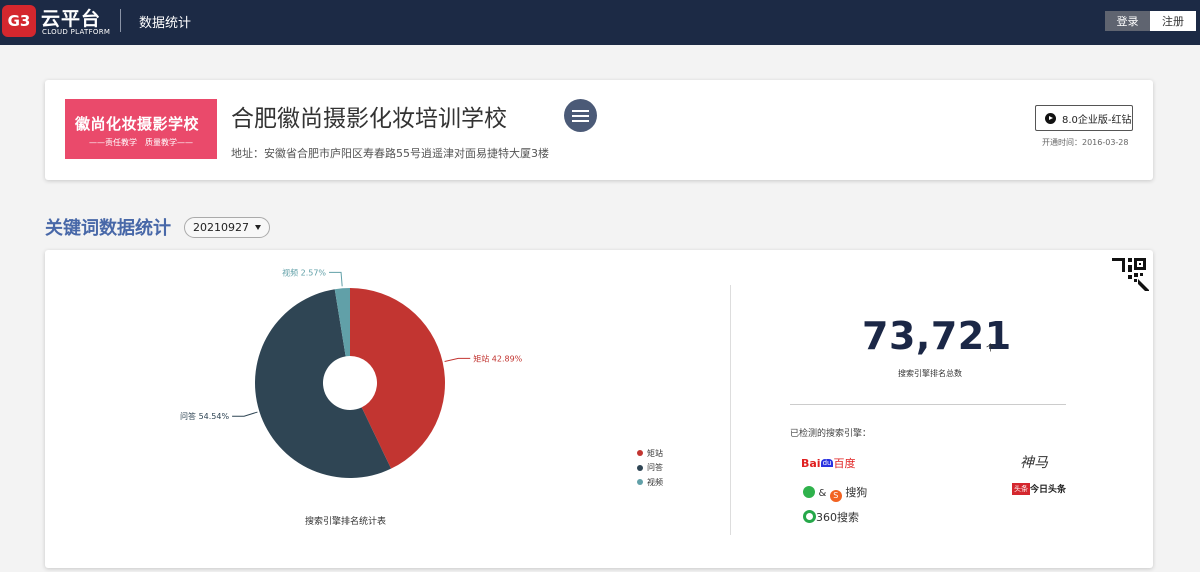 The width and height of the screenshot is (1200, 572). What do you see at coordinates (137, 124) in the screenshot?
I see `school-logo-text: 徽尚化妆摄影学校` at bounding box center [137, 124].